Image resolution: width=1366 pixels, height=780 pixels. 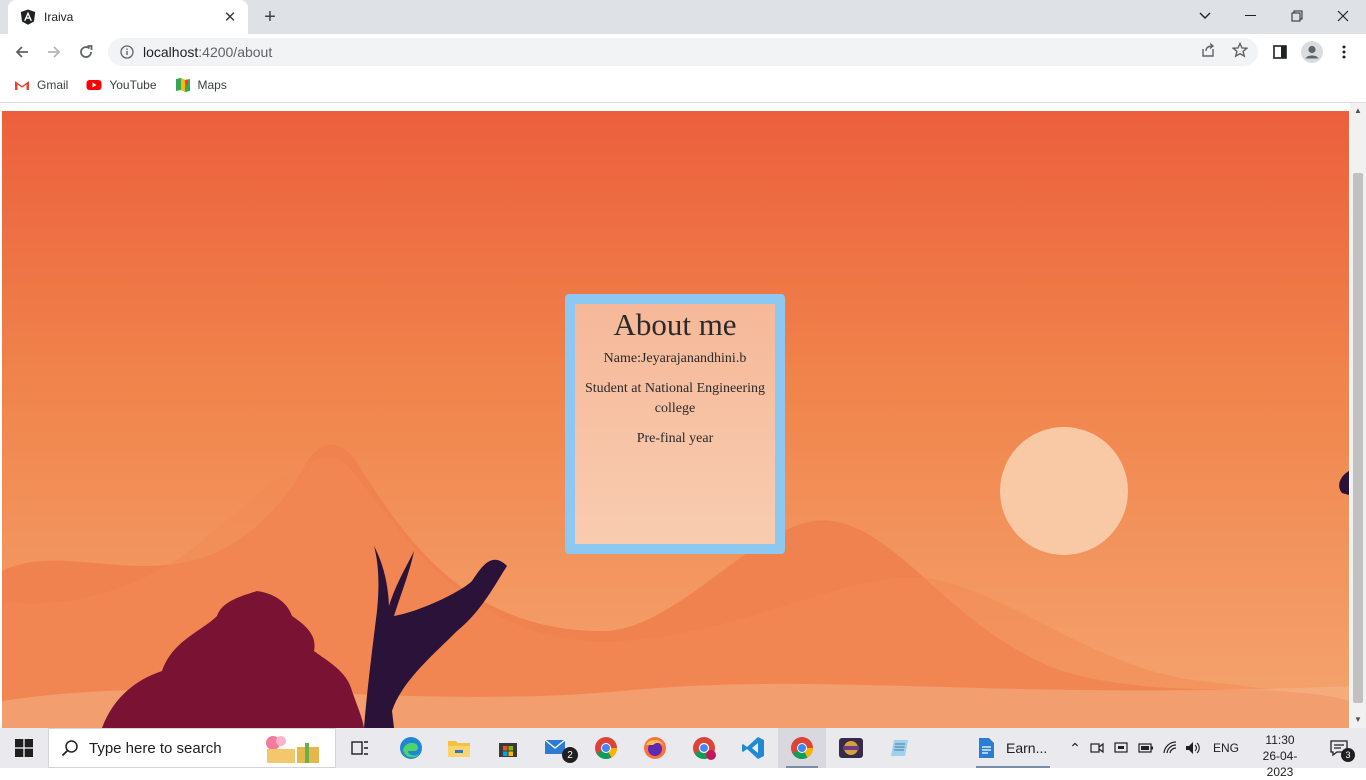 I want to click on vscode-app, so click(x=753, y=748).